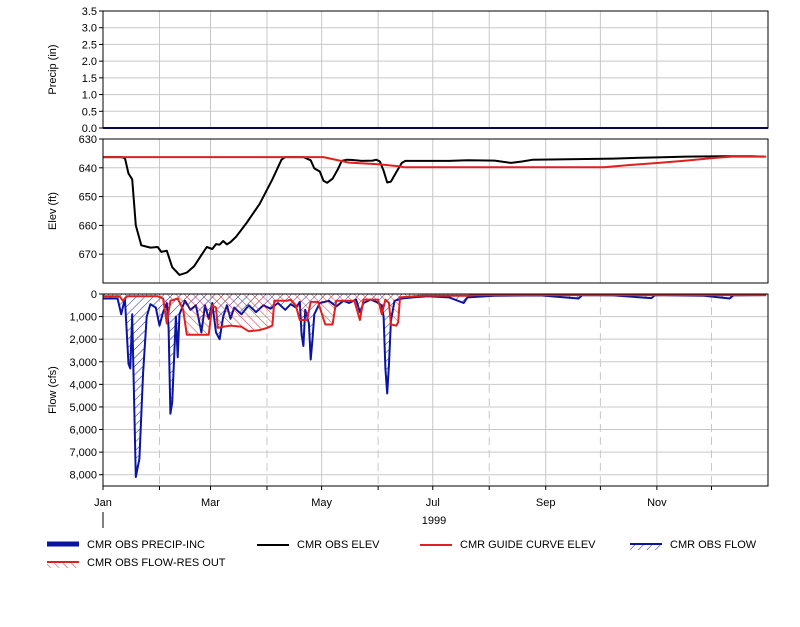 The image size is (800, 627). I want to click on legend-item: CMR OBS FLOW, so click(693, 545).